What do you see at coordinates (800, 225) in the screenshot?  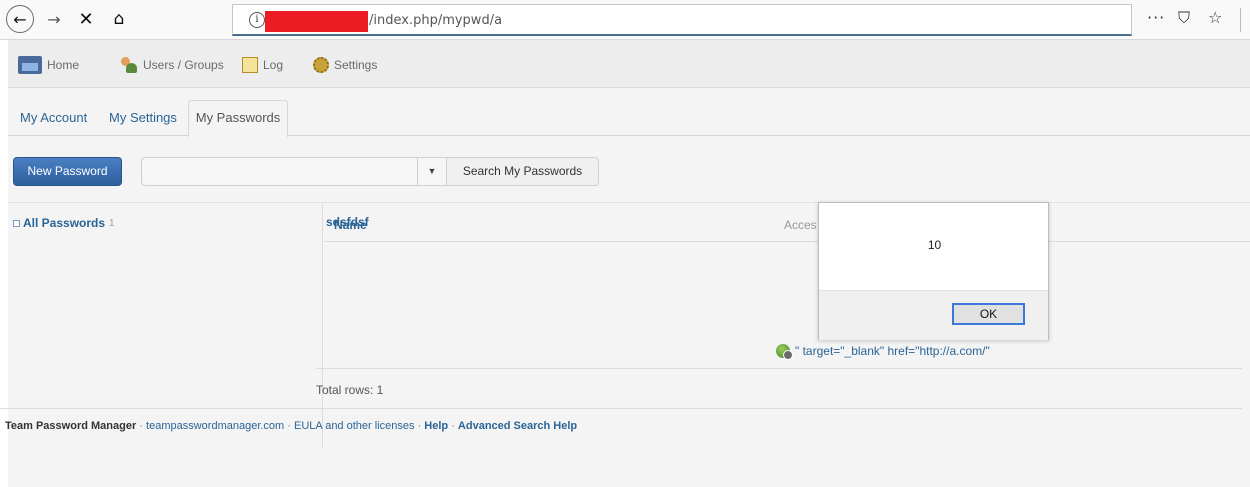 I see `column-header-access: Acces` at bounding box center [800, 225].